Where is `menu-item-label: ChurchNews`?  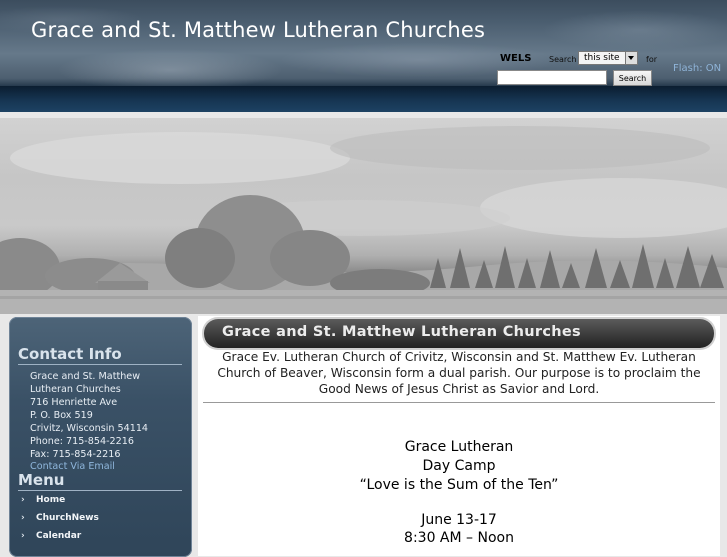 menu-item-label: ChurchNews is located at coordinates (67, 518).